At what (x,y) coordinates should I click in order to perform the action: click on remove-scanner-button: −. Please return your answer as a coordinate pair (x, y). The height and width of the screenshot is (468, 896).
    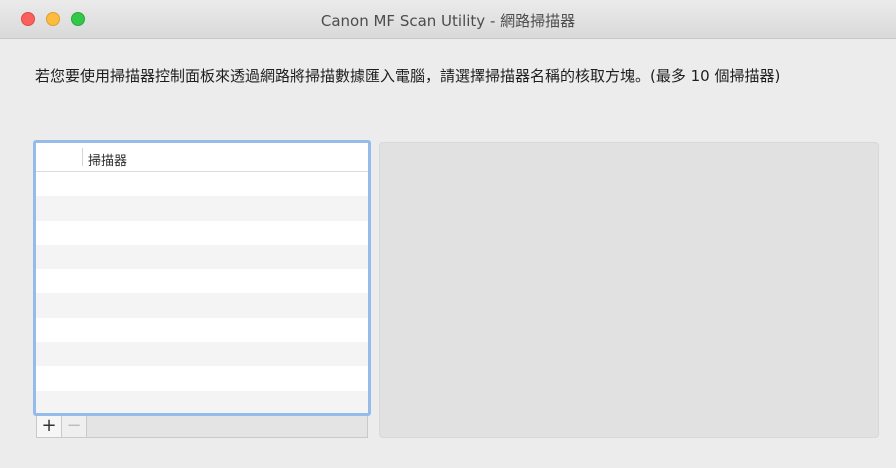
    Looking at the image, I should click on (74, 426).